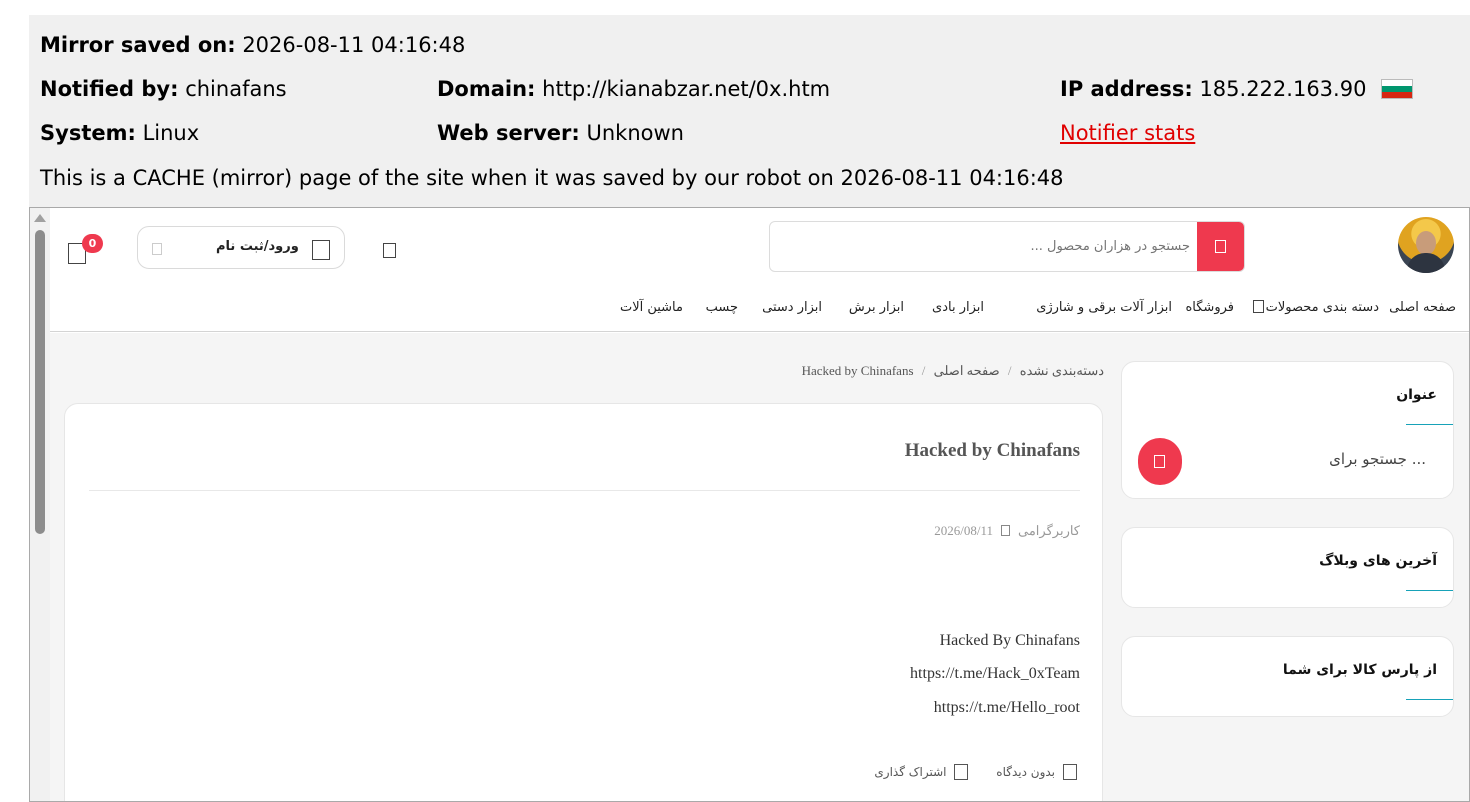 The height and width of the screenshot is (802, 1470). Describe the element at coordinates (992, 450) in the screenshot. I see `post-title: Hacked by Chinafans` at that location.